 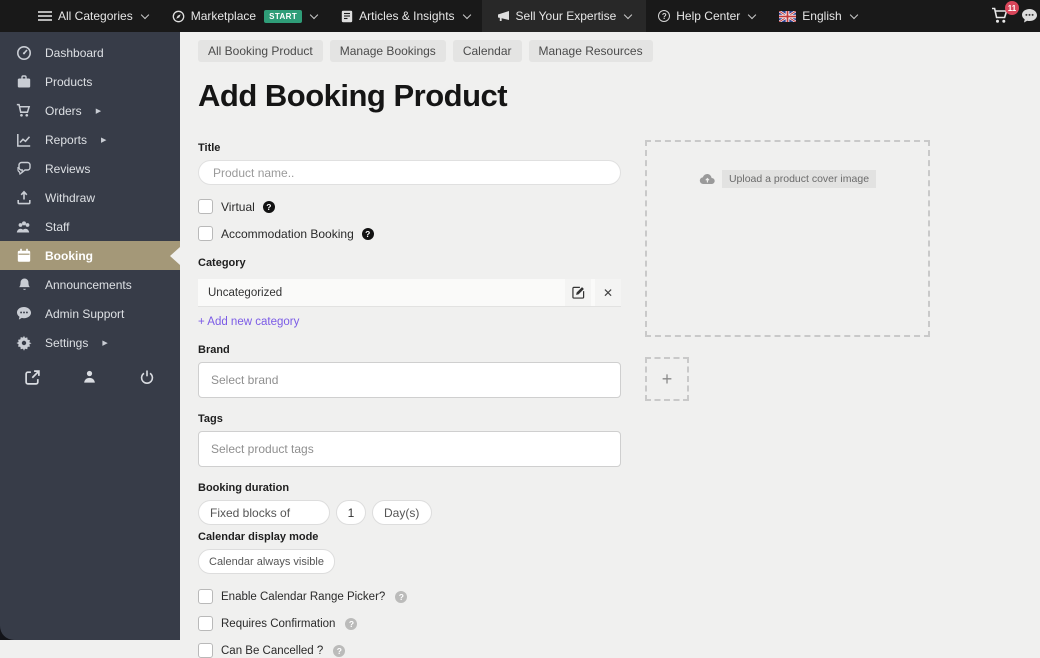 I want to click on calendar-icon, so click(x=24, y=256).